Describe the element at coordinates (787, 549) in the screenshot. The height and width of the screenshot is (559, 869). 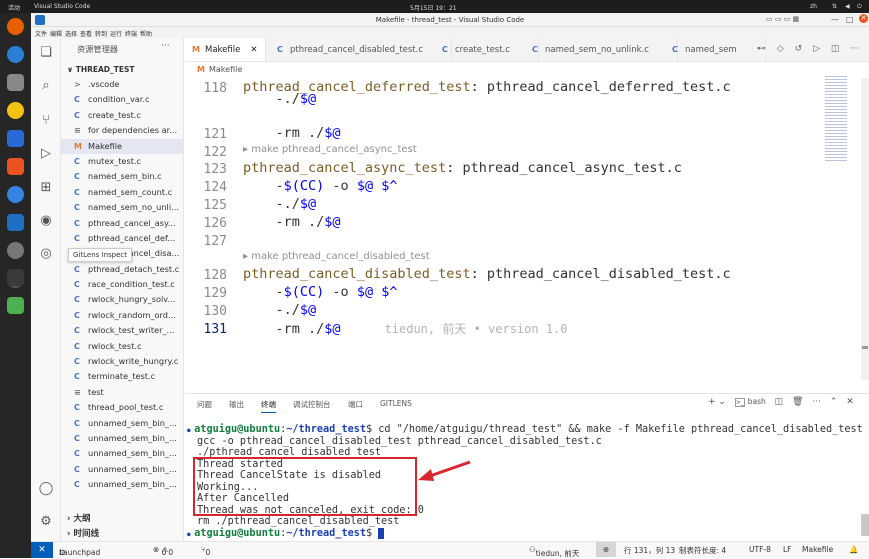
I see `eol: LF` at that location.